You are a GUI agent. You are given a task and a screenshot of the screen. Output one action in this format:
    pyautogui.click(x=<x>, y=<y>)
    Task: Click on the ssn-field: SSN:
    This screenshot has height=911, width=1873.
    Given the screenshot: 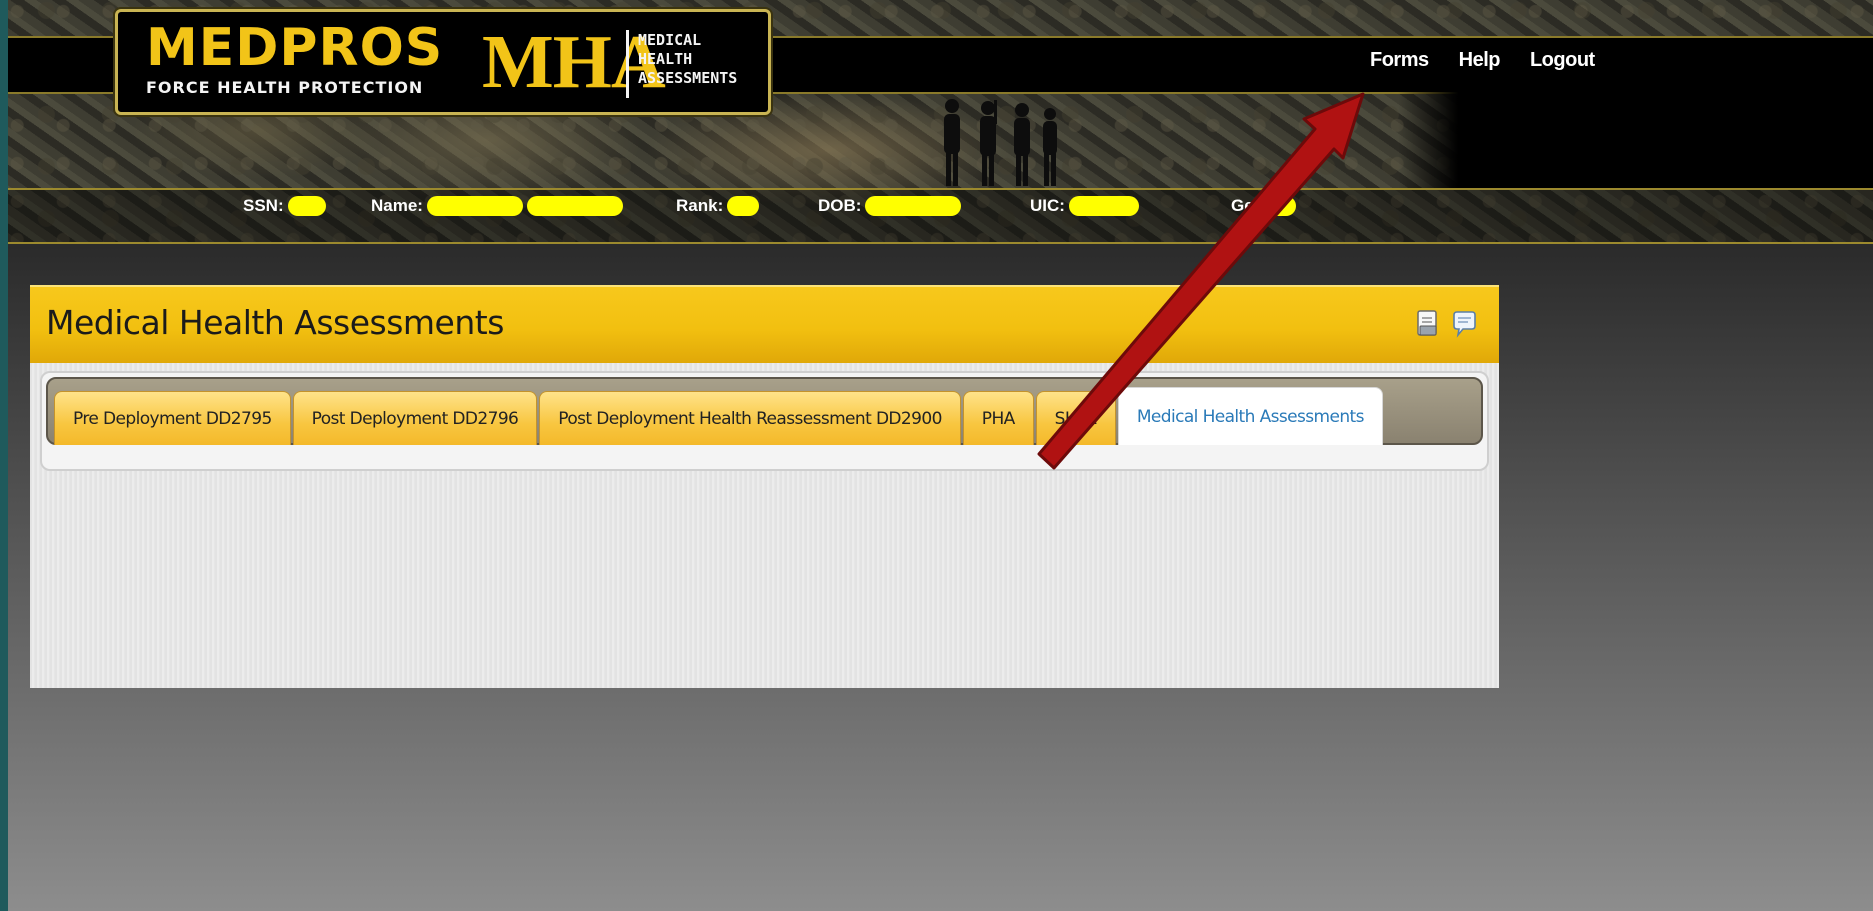 What is the action you would take?
    pyautogui.click(x=284, y=206)
    